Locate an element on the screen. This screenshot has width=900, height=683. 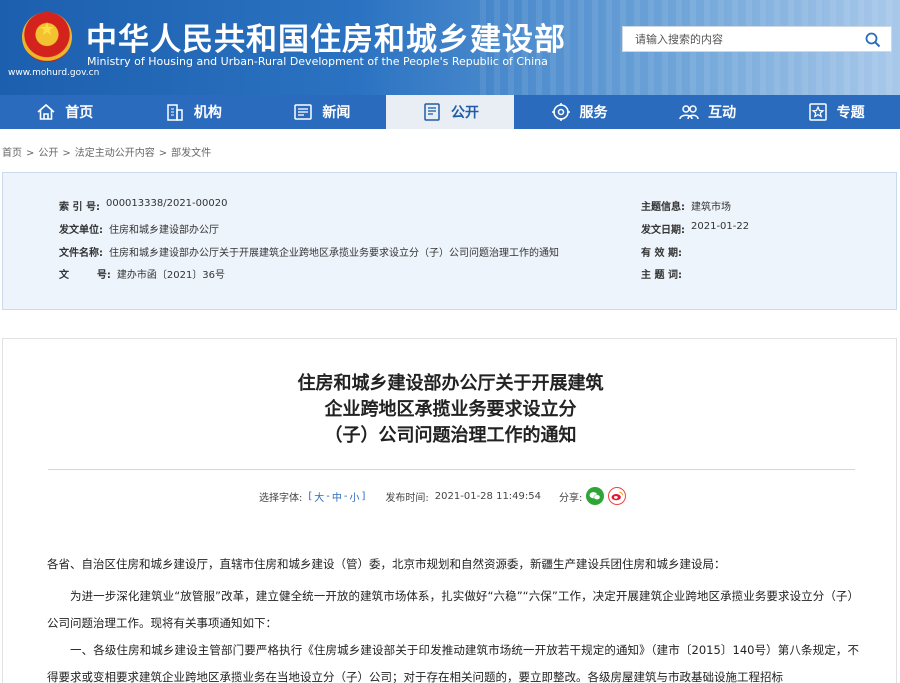
search-input is located at coordinates (738, 39).